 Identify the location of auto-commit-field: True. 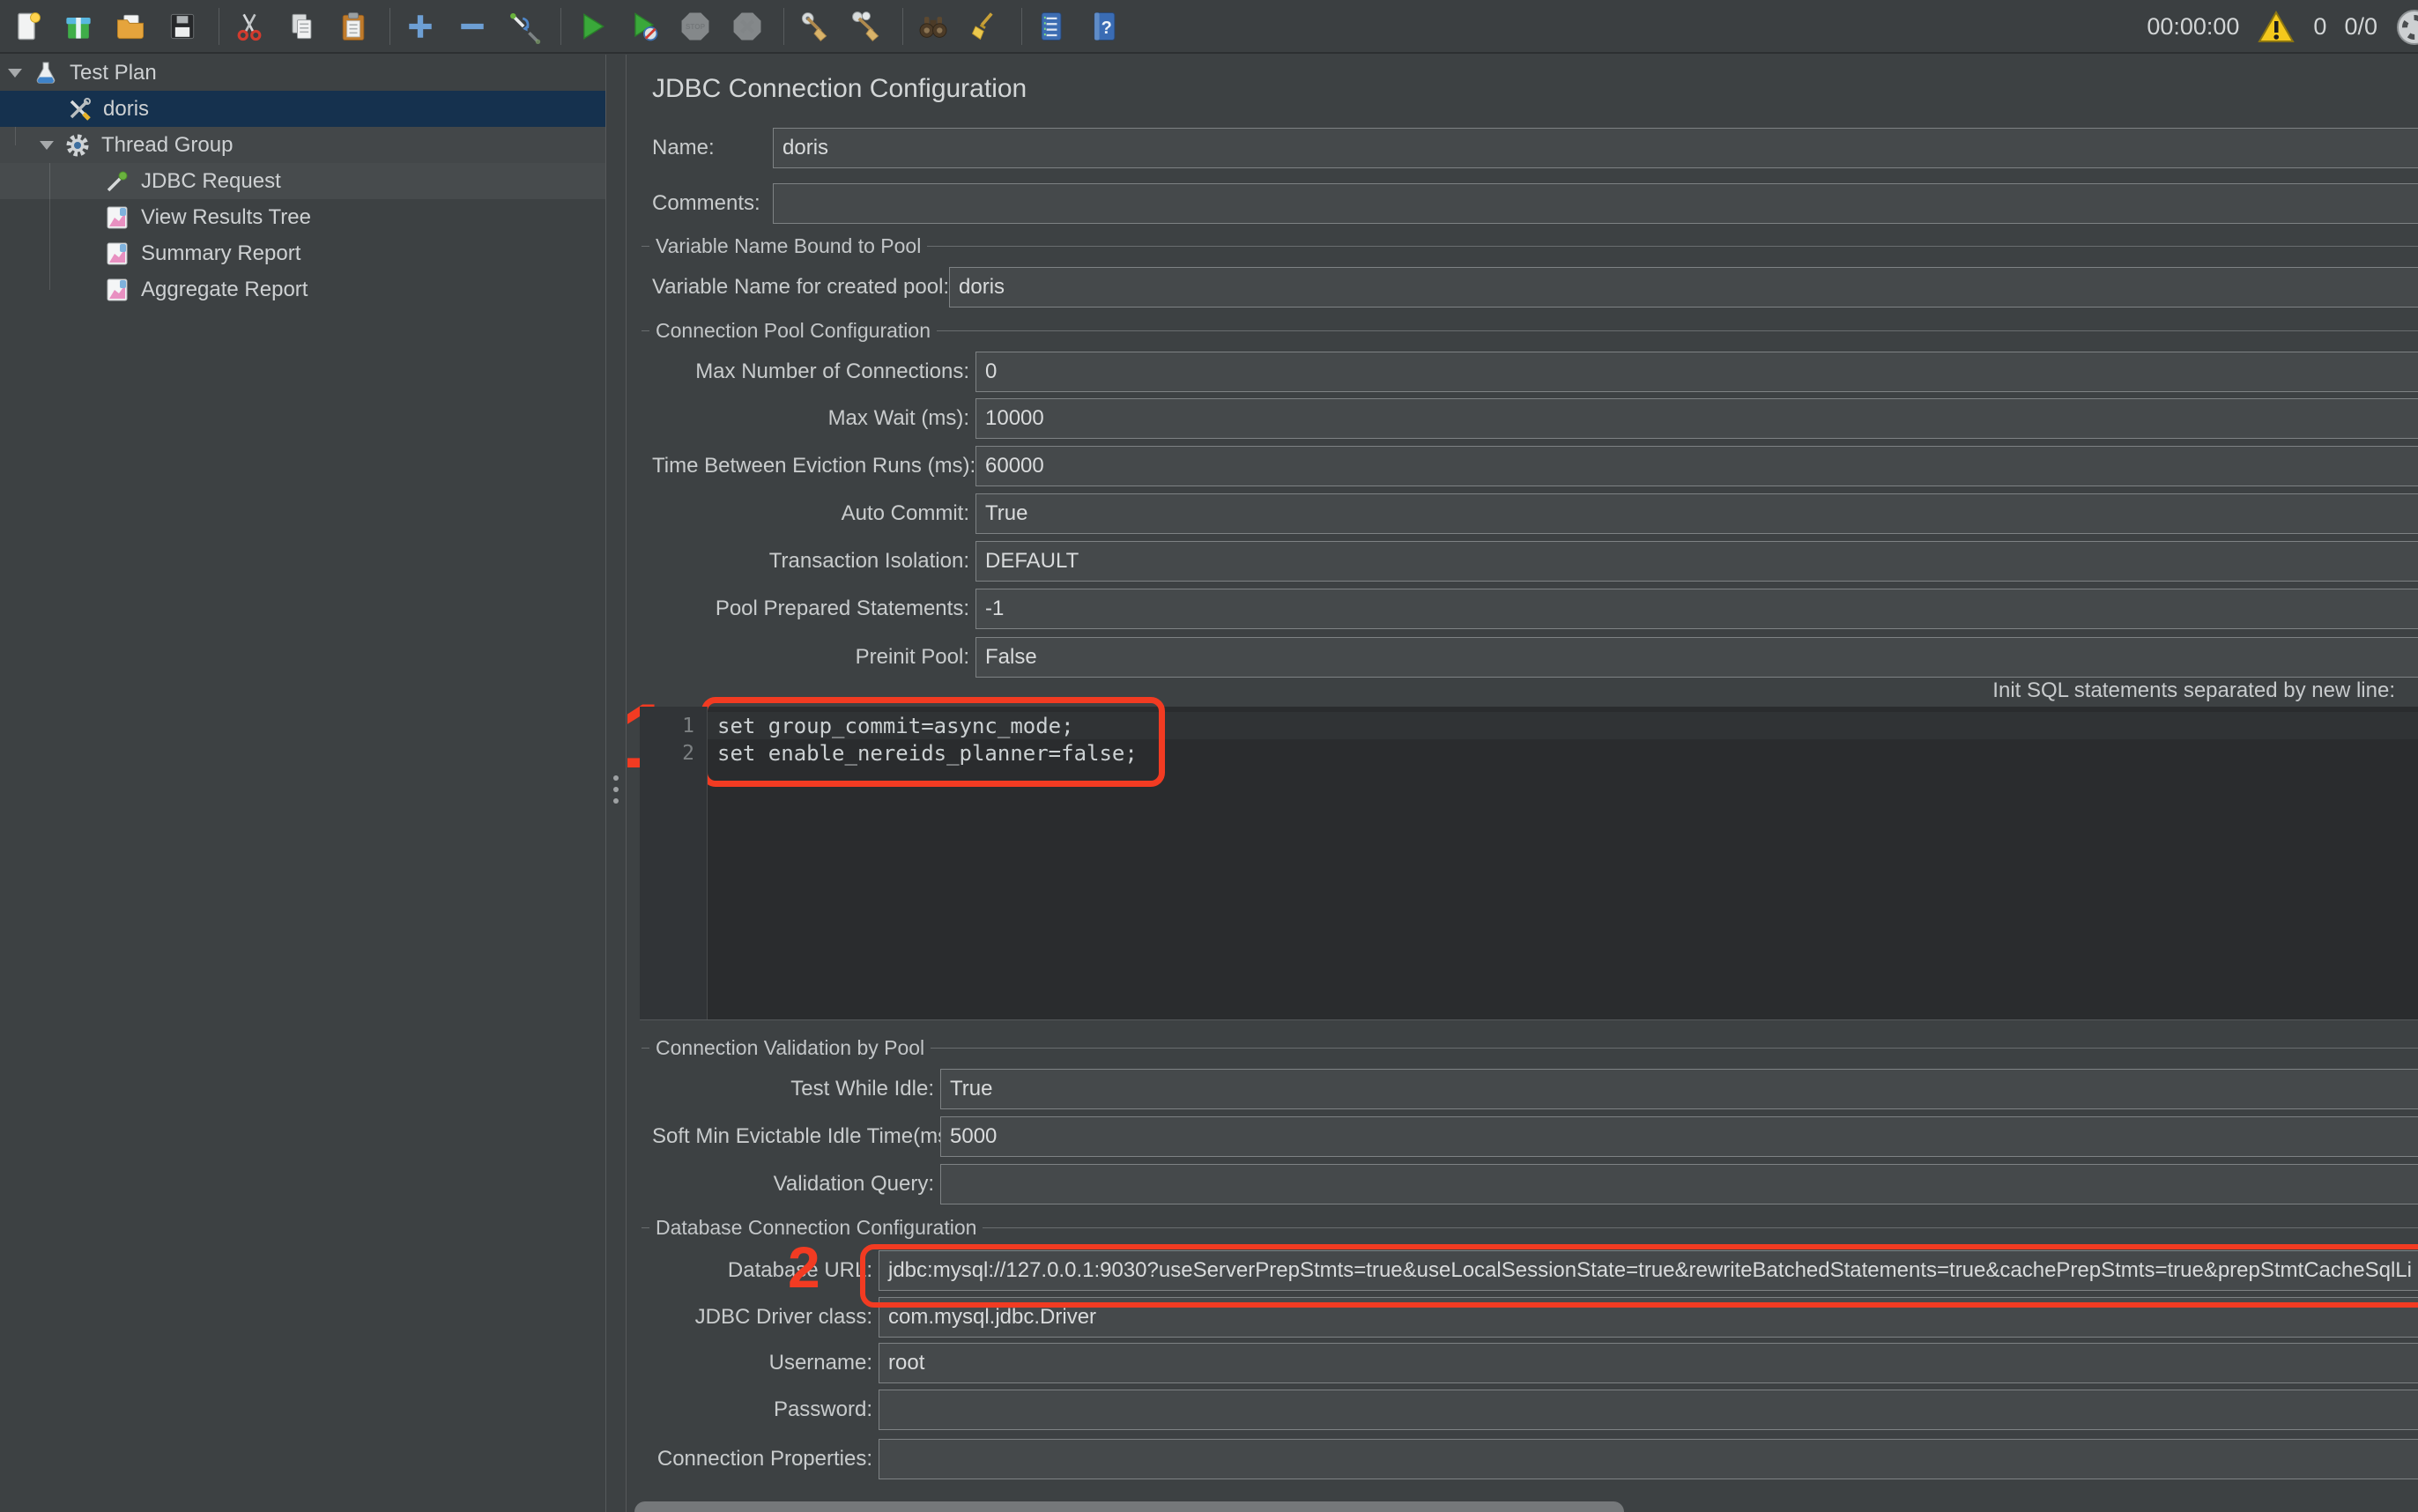
(1696, 513).